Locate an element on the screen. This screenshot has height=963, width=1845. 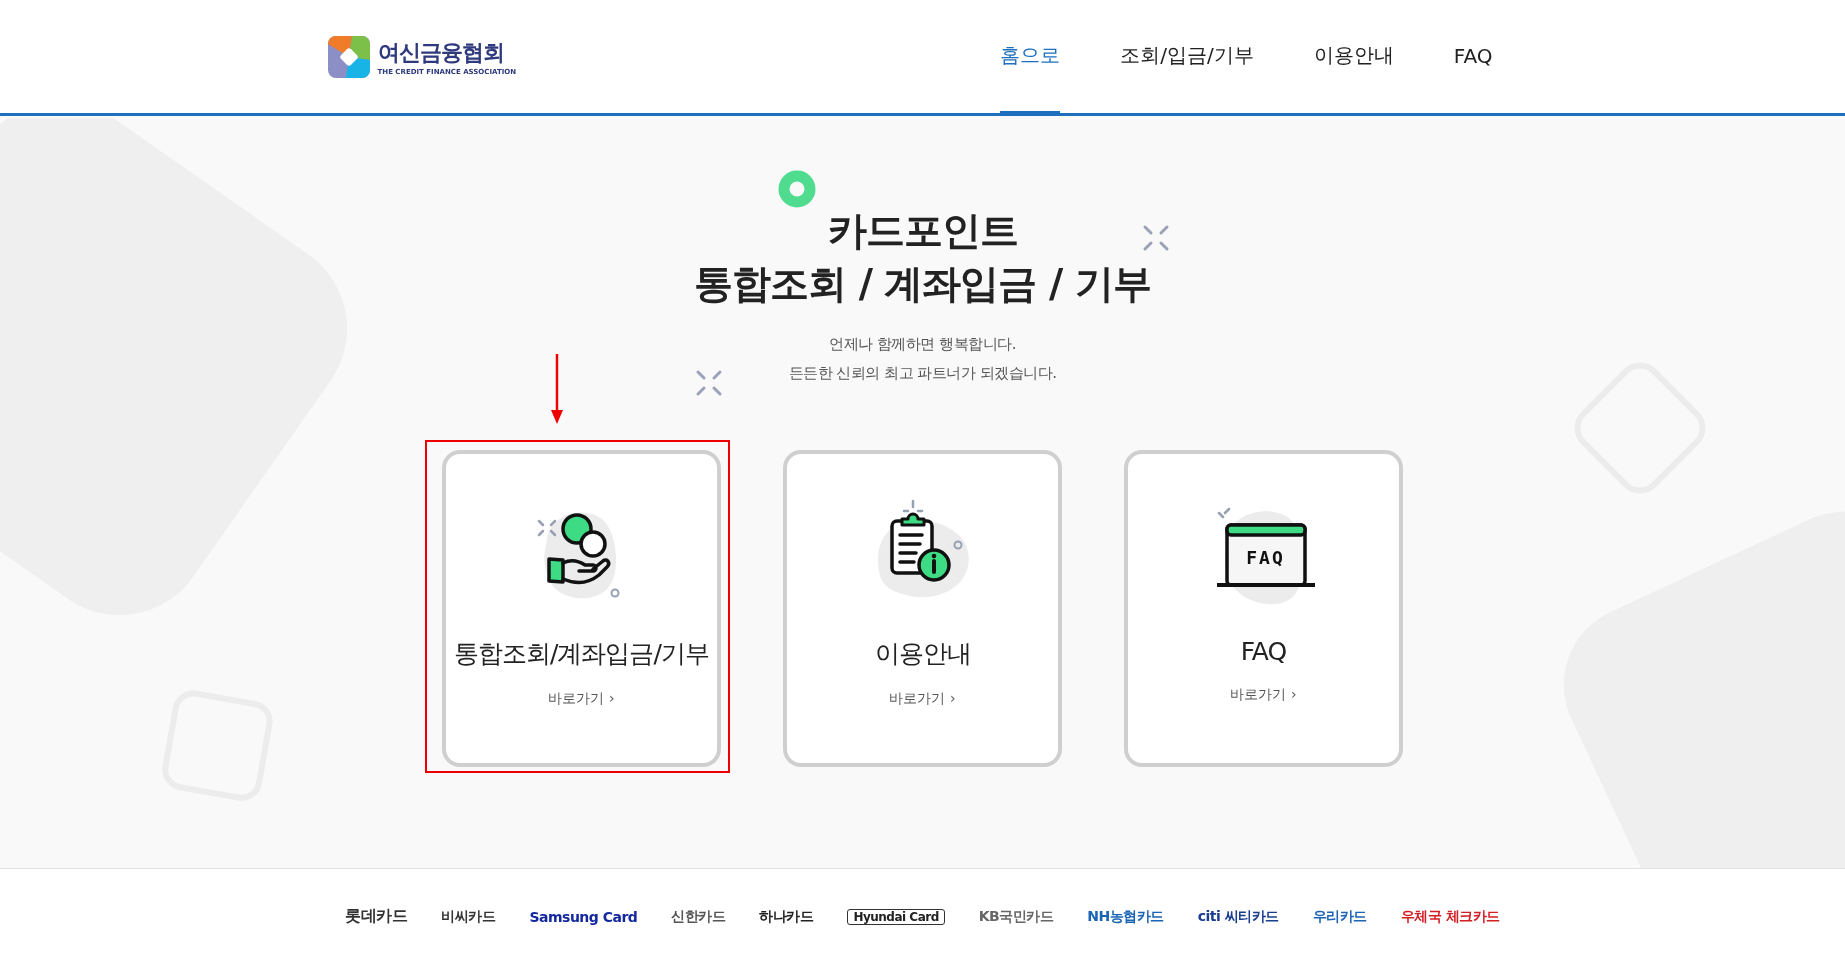
menu-card: 이용안내 바로가기 › is located at coordinates (922, 608).